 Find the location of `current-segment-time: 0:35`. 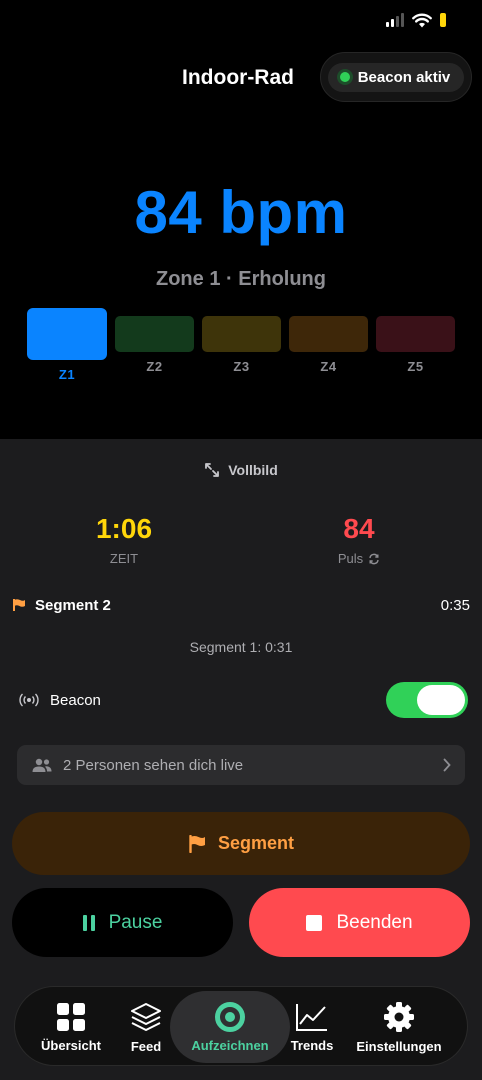

current-segment-time: 0:35 is located at coordinates (455, 605).